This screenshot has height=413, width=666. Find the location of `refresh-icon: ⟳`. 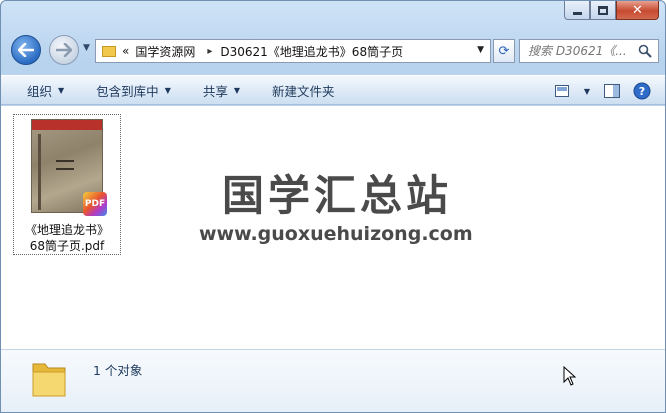

refresh-icon: ⟳ is located at coordinates (504, 51).